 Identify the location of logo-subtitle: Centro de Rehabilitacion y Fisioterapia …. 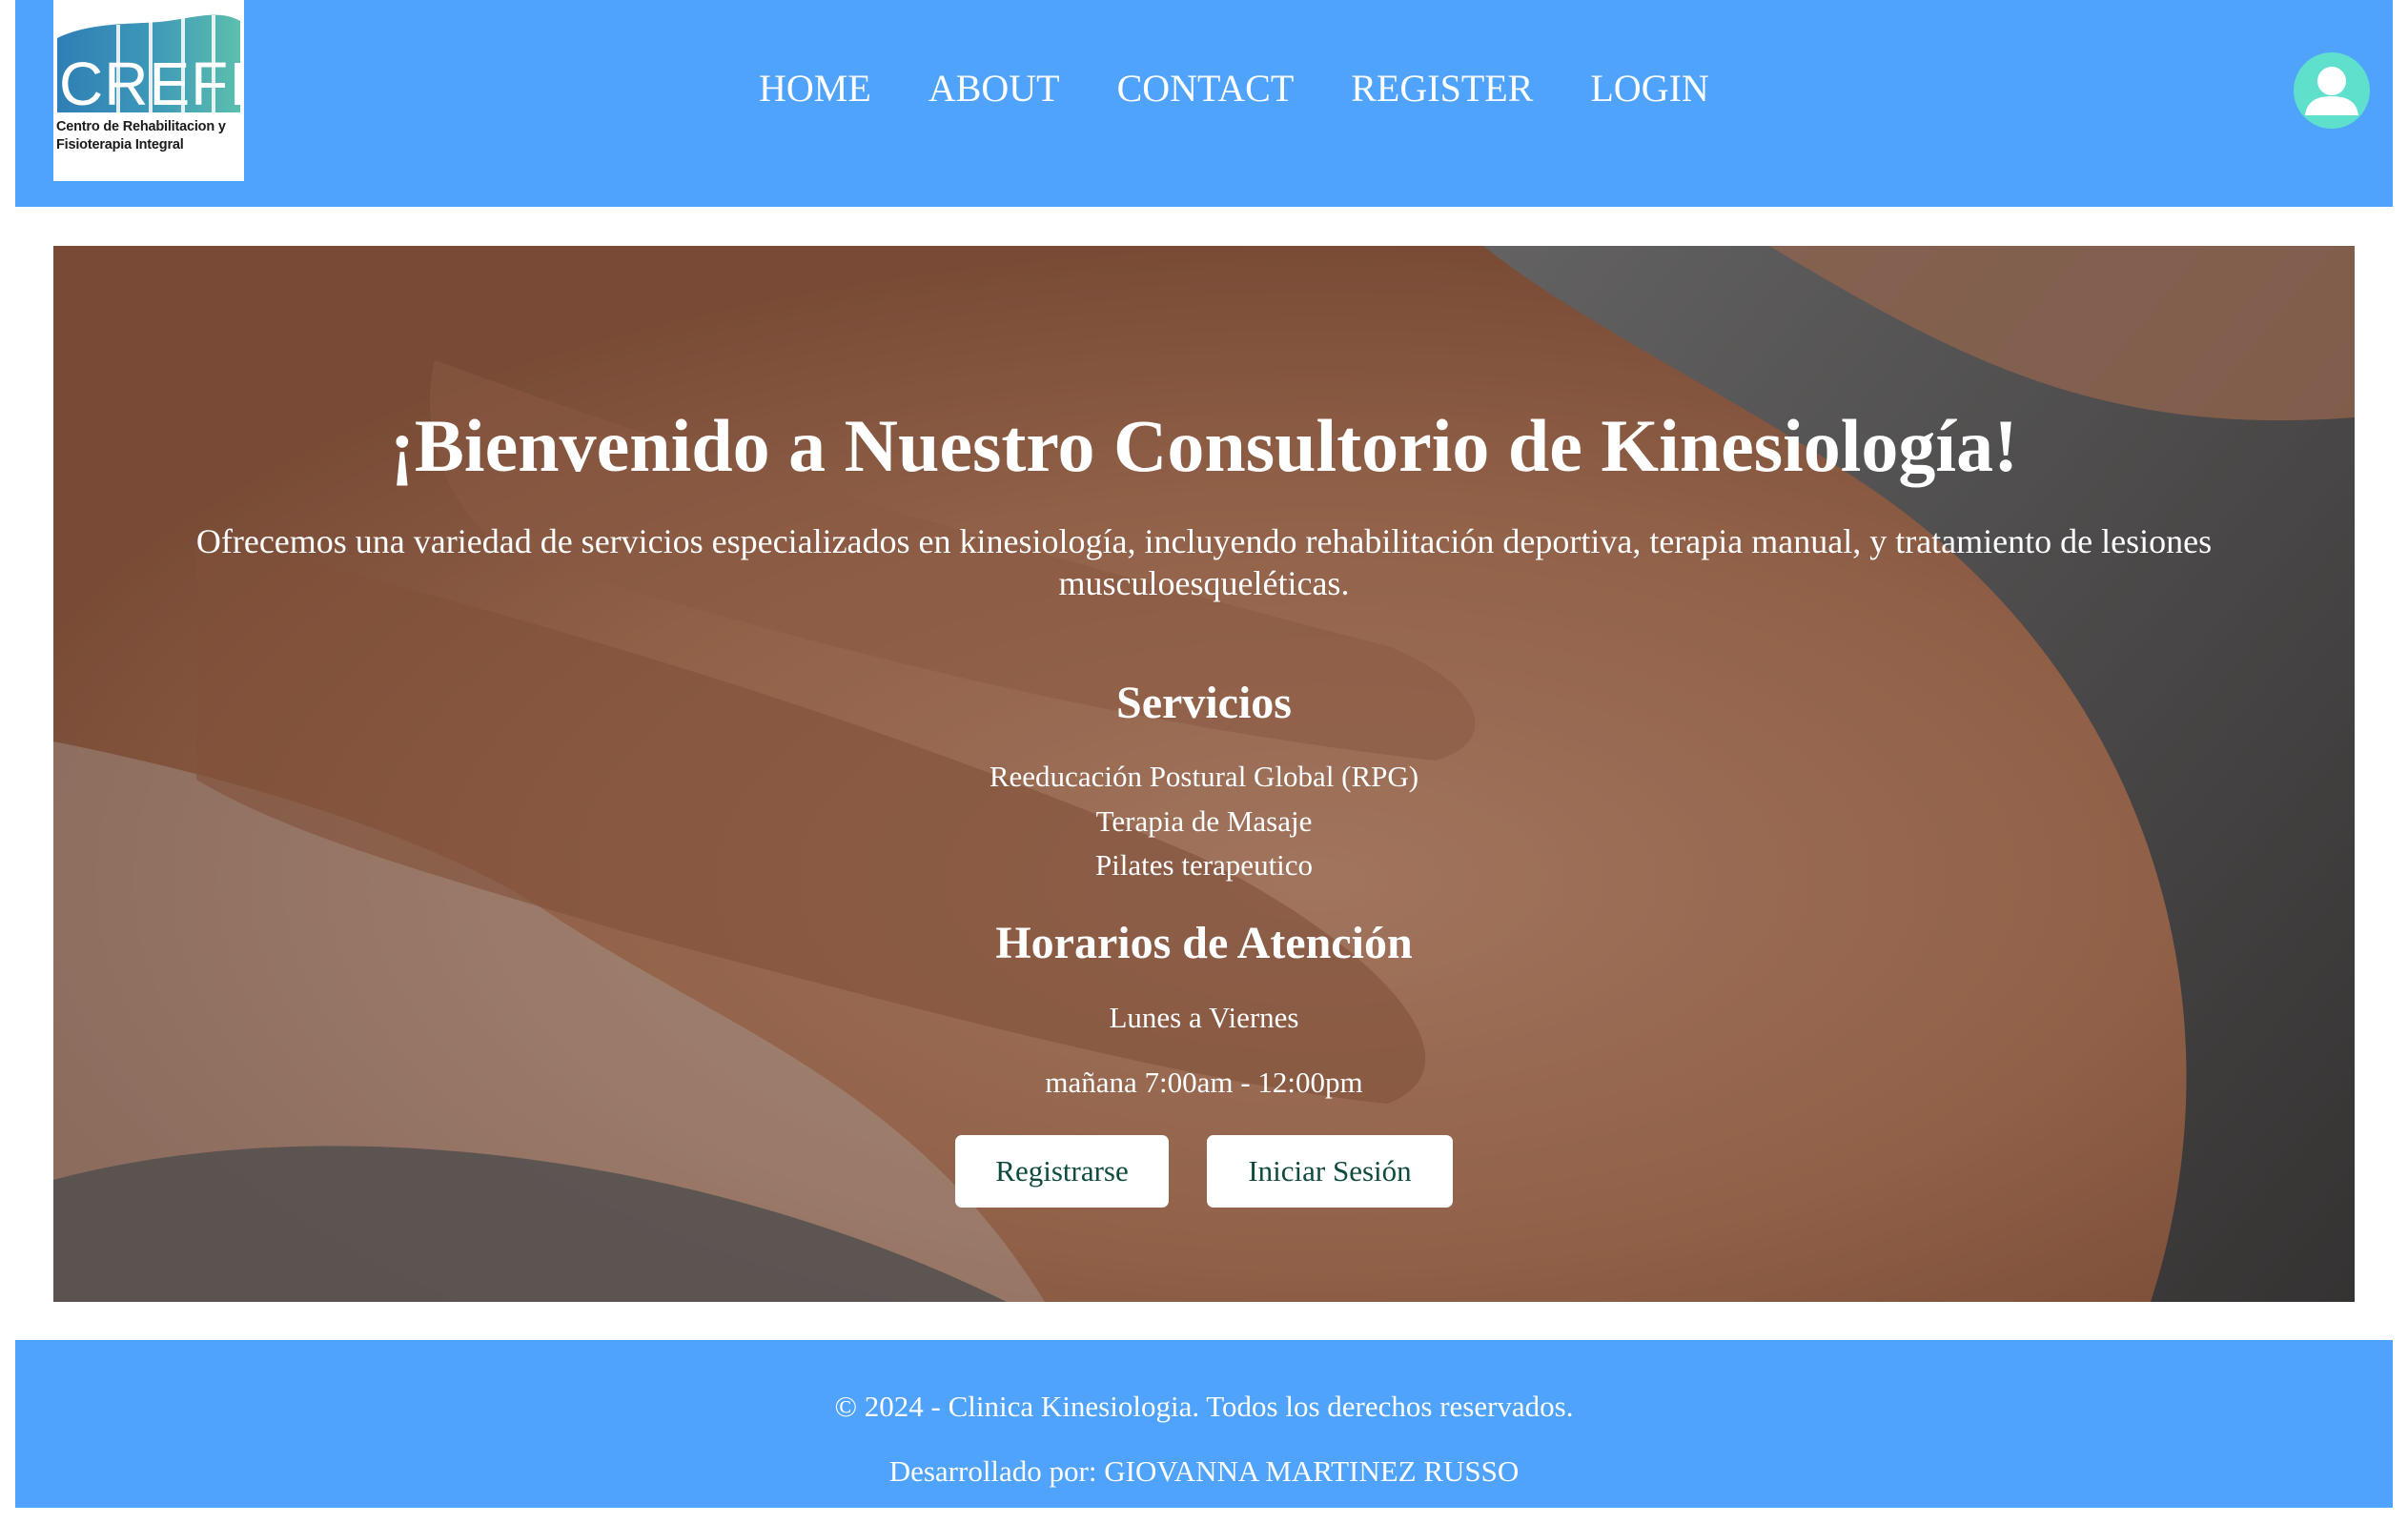
(150, 136).